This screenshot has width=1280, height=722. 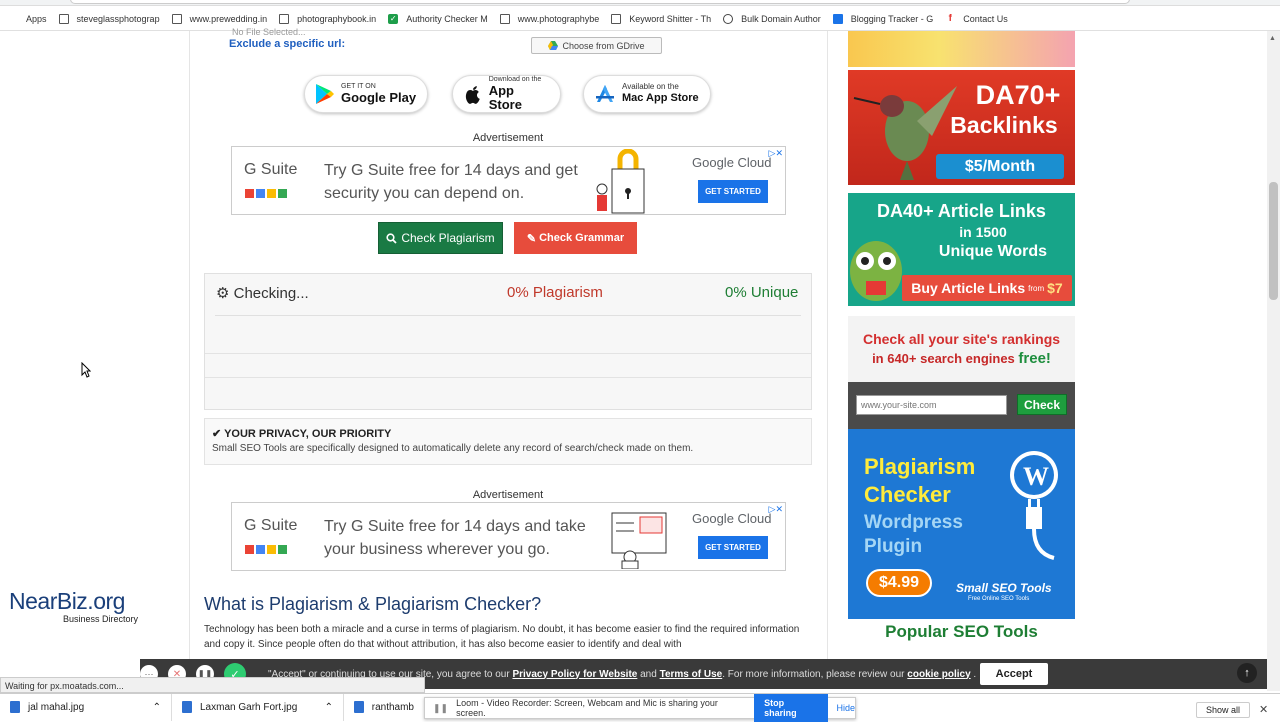 What do you see at coordinates (1223, 710) in the screenshot?
I see `show-all-downloads-button: Show all` at bounding box center [1223, 710].